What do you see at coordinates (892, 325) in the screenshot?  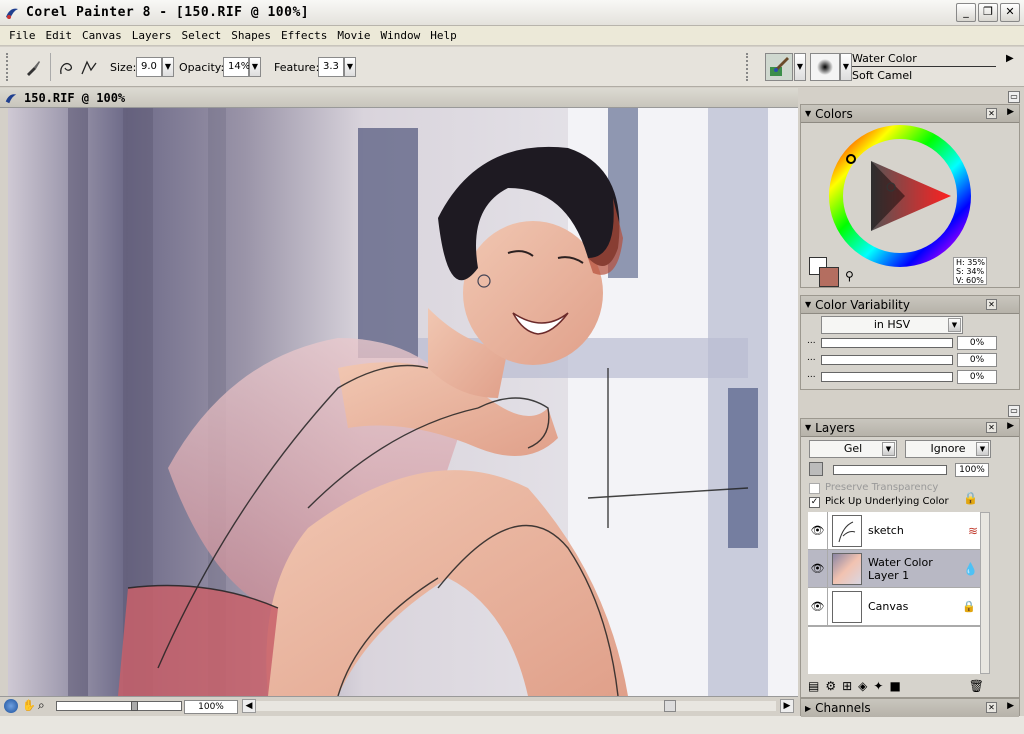 I see `variability-mode-dropdown: in HSV ▼` at bounding box center [892, 325].